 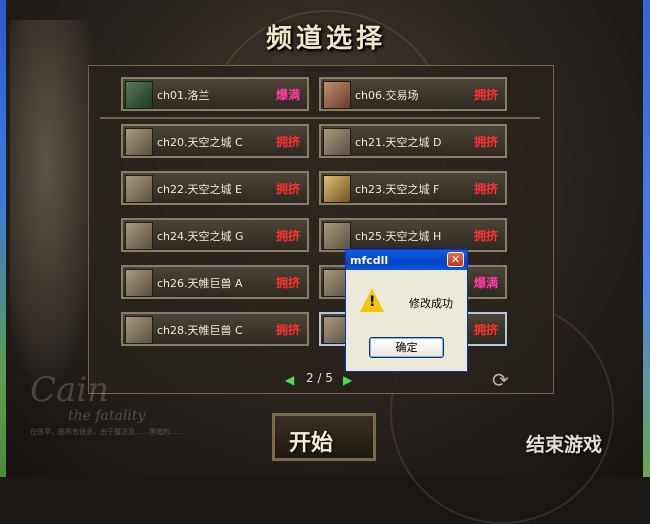 What do you see at coordinates (406, 260) in the screenshot?
I see `dialog-titlebar: mfcdll ✕` at bounding box center [406, 260].